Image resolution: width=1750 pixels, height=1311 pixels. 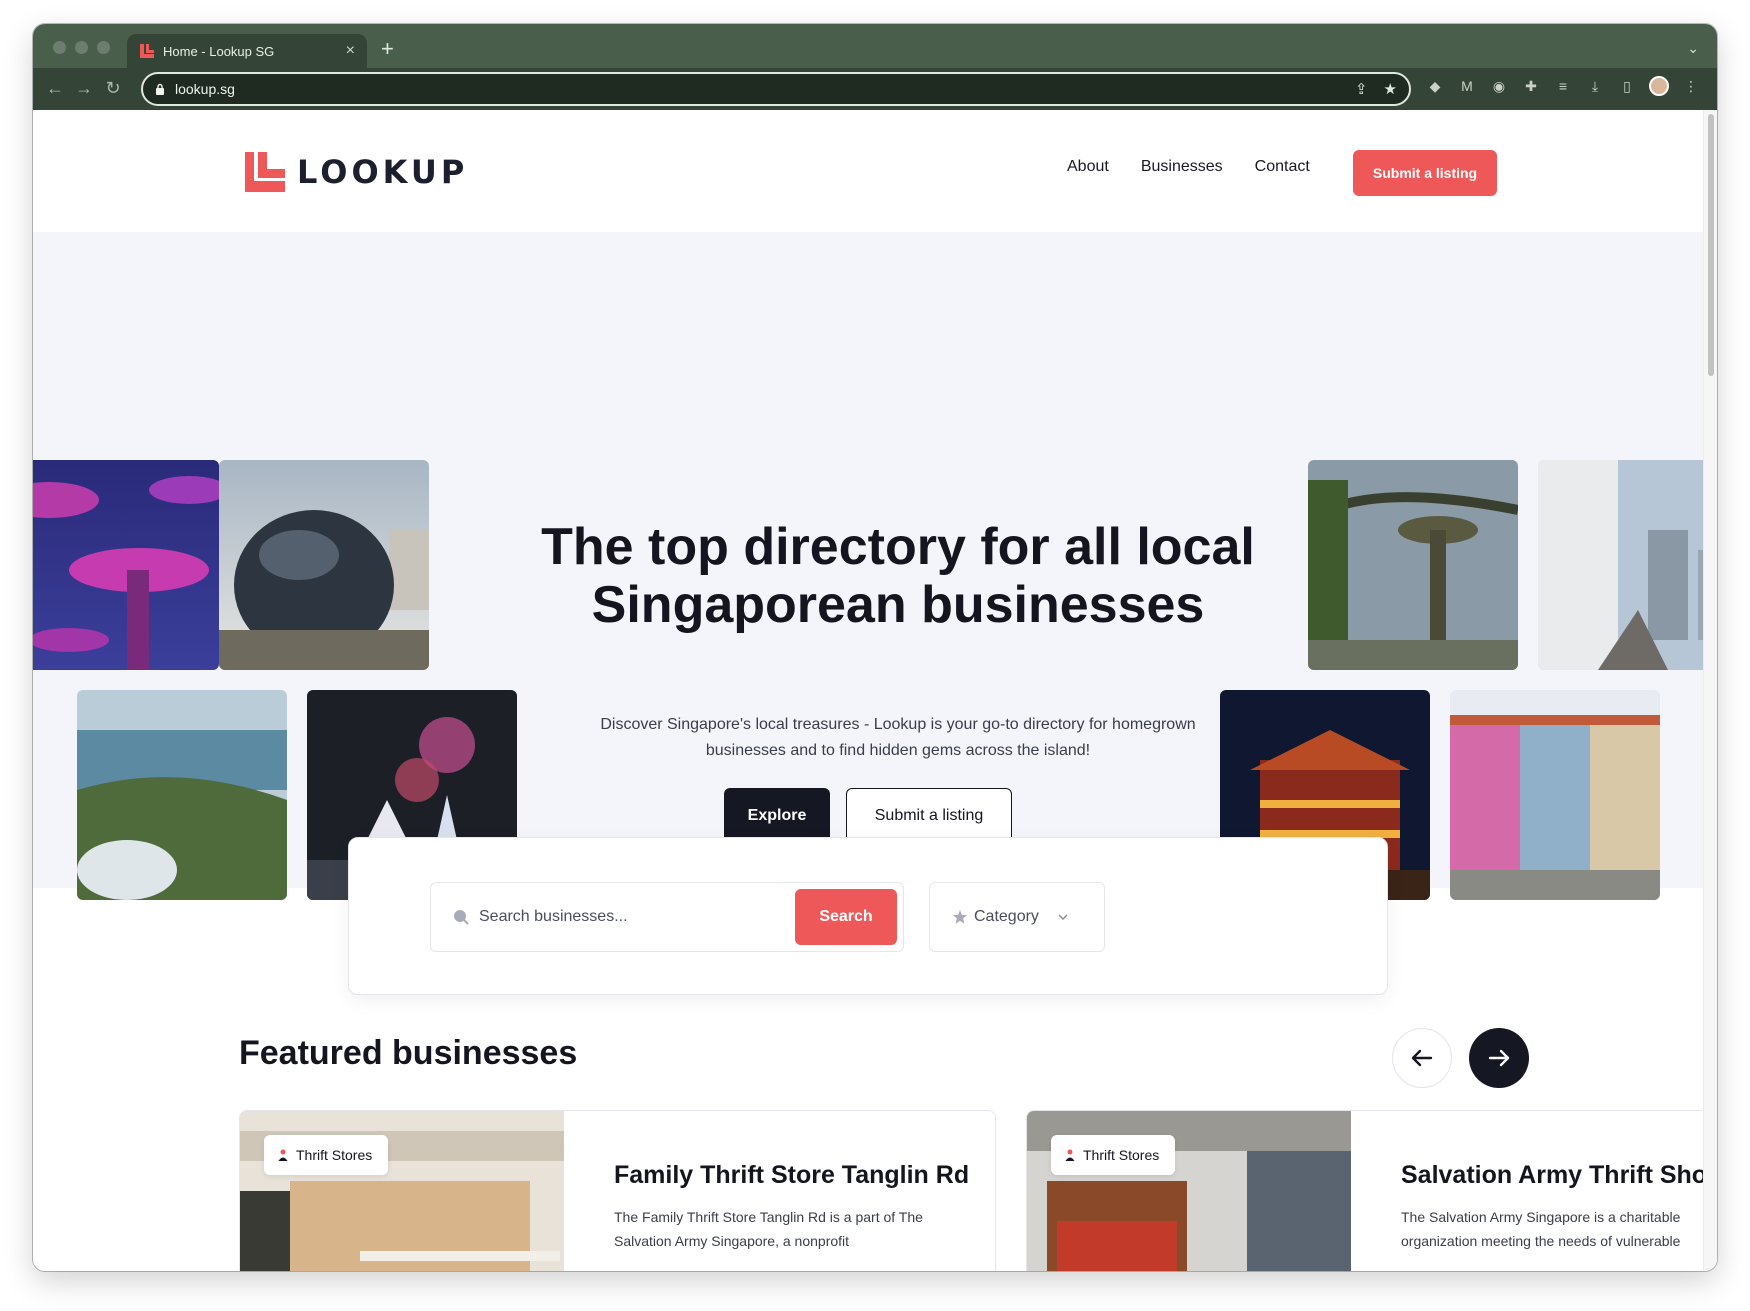 What do you see at coordinates (634, 917) in the screenshot?
I see `search-input` at bounding box center [634, 917].